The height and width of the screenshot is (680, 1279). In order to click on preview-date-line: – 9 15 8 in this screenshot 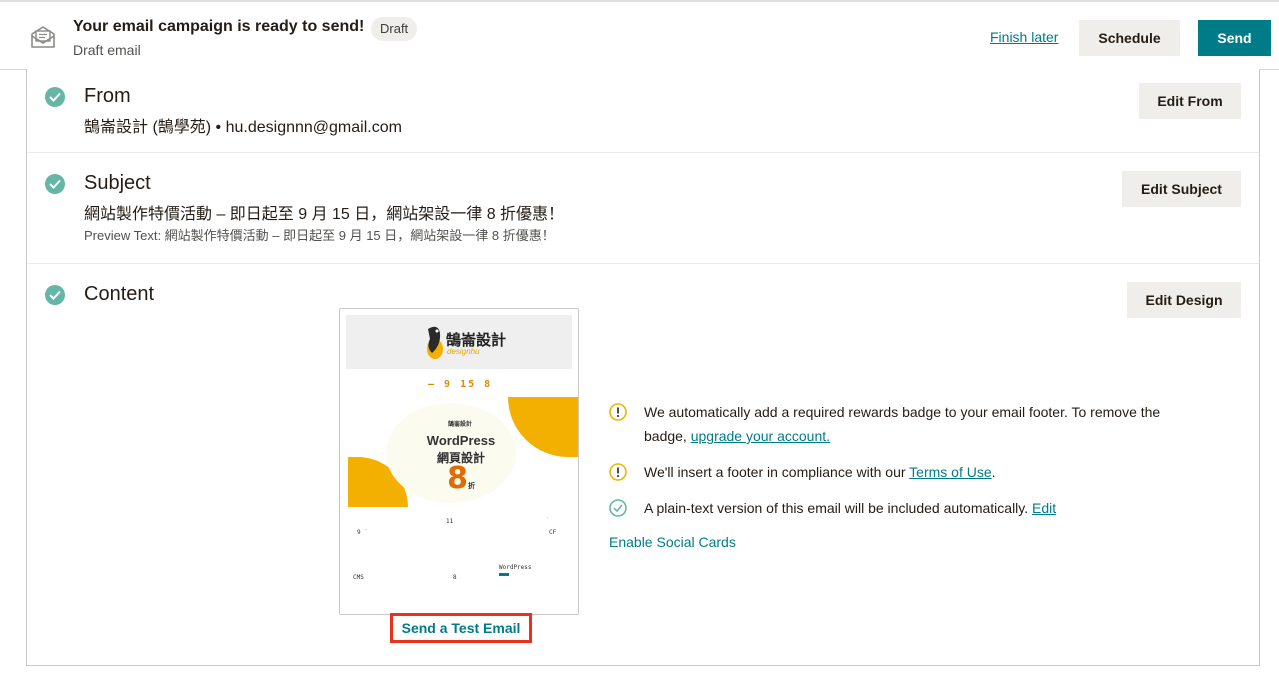, I will do `click(460, 384)`.